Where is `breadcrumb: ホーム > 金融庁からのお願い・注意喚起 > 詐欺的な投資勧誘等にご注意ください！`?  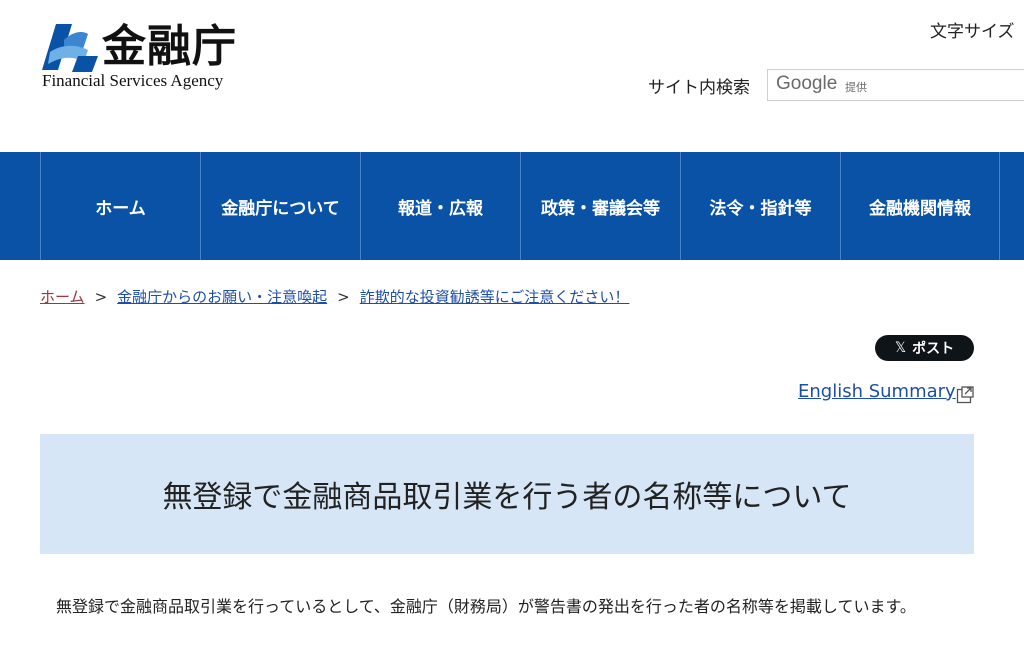 breadcrumb: ホーム > 金融庁からのお願い・注意喚起 > 詐欺的な投資勧誘等にご注意ください！ is located at coordinates (334, 296).